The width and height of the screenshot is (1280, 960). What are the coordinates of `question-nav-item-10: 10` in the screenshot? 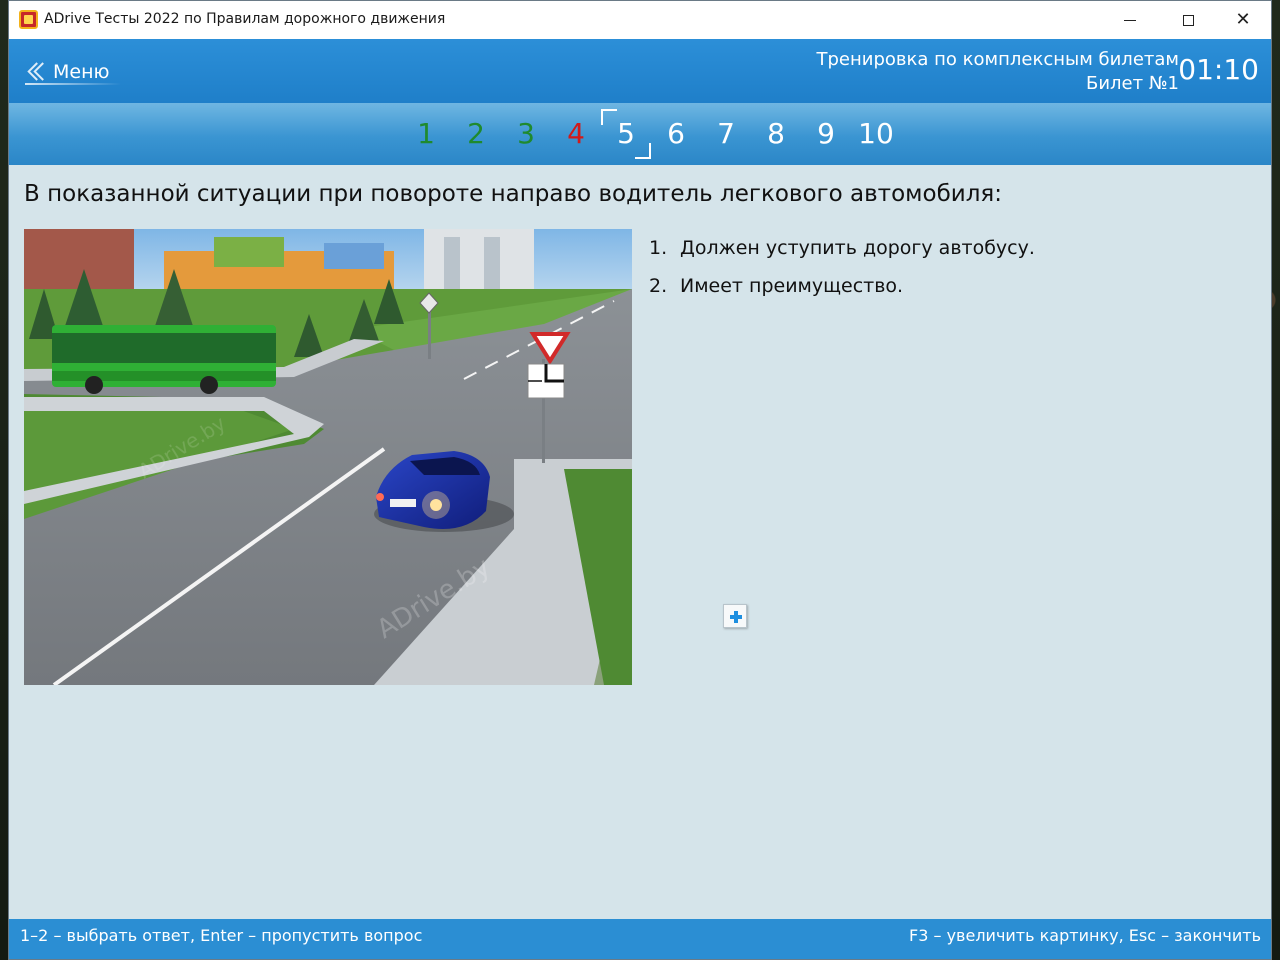 It's located at (876, 134).